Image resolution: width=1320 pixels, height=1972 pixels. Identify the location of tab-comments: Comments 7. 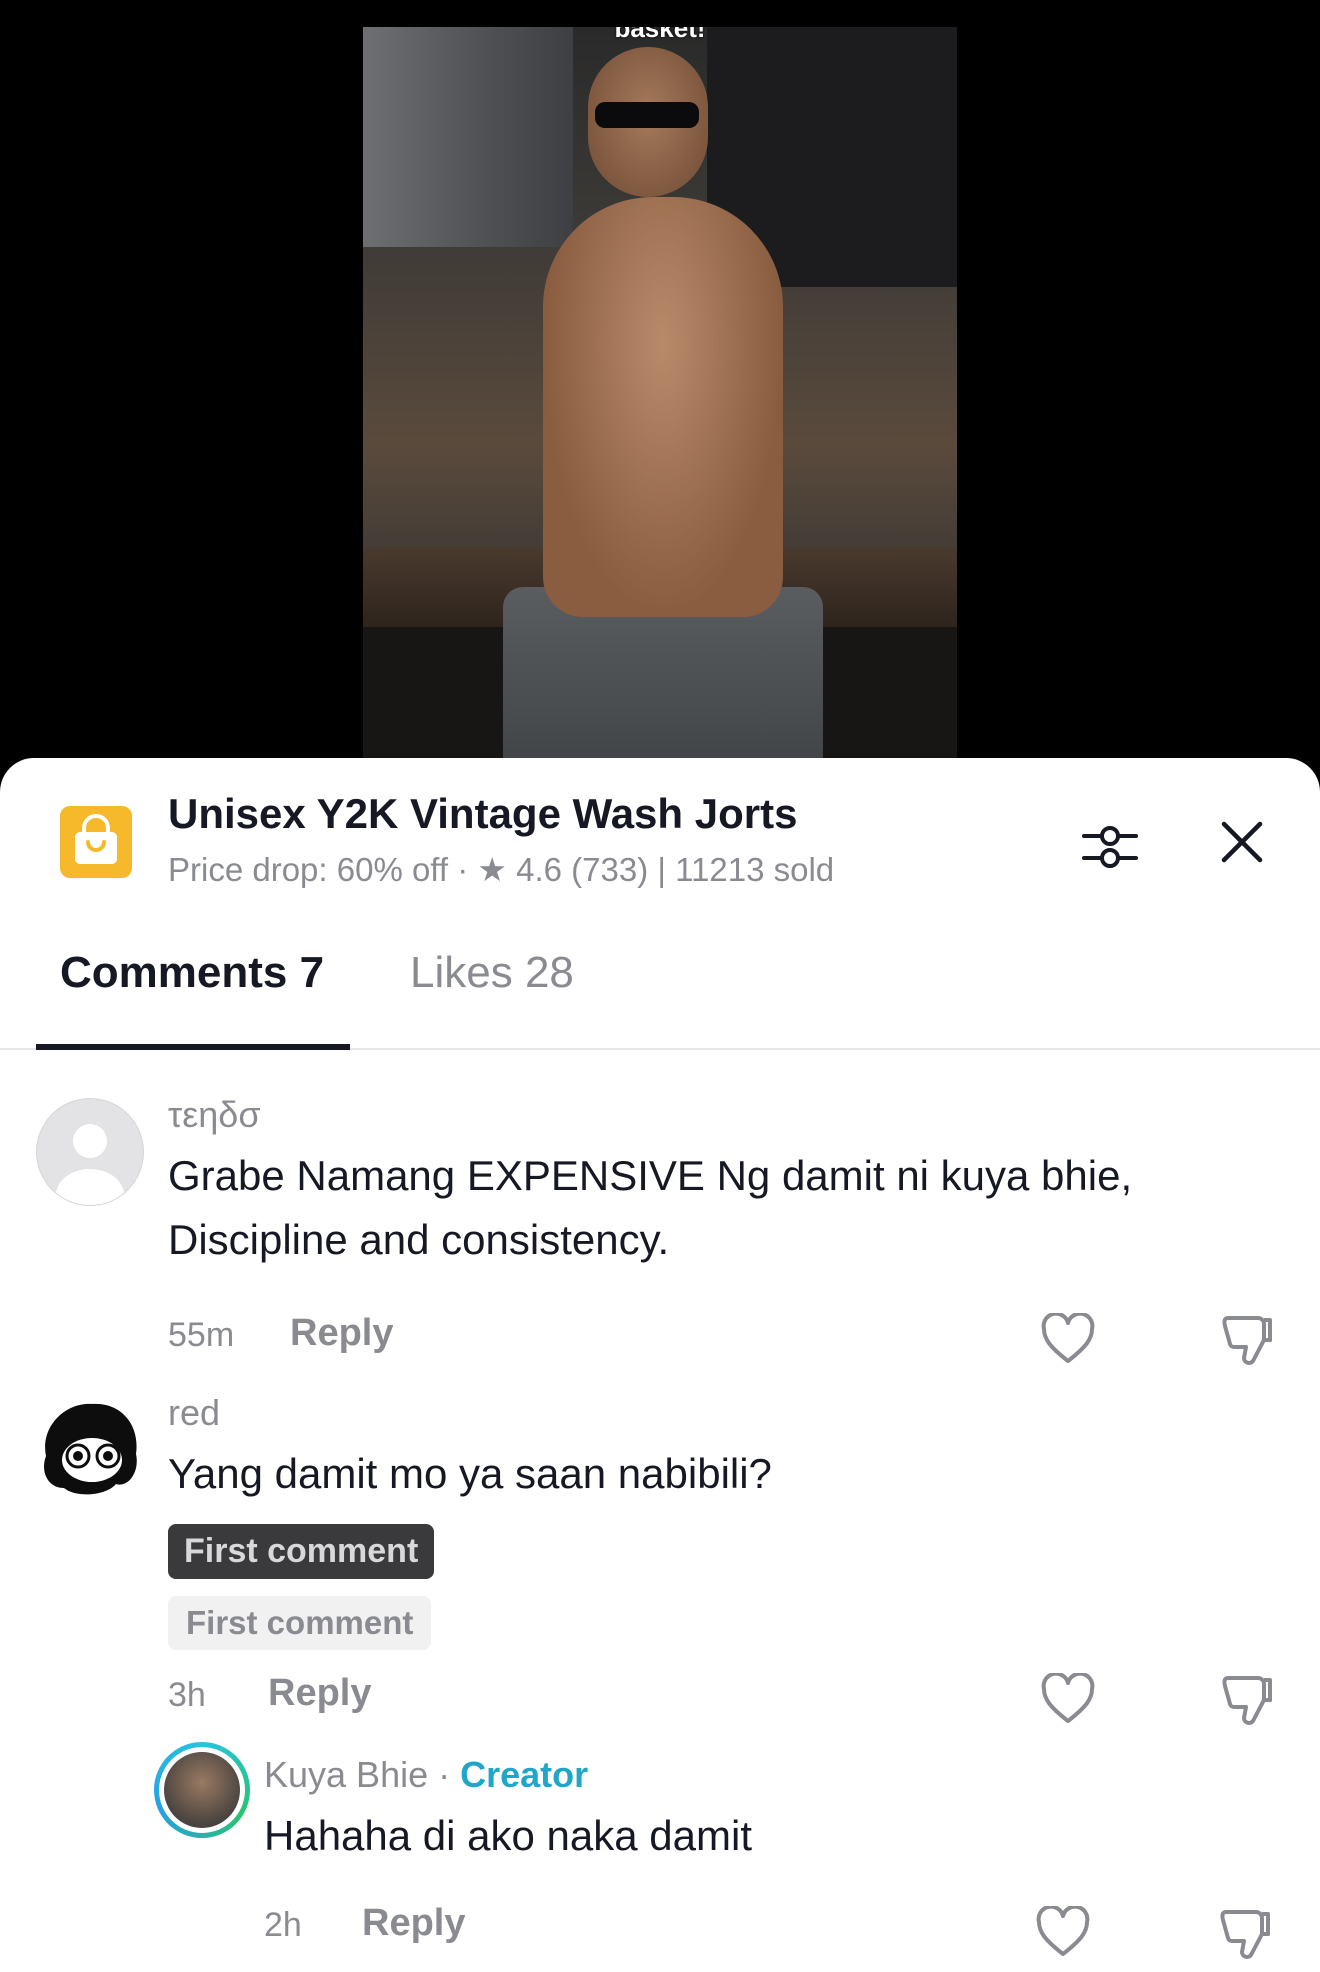
(192, 973).